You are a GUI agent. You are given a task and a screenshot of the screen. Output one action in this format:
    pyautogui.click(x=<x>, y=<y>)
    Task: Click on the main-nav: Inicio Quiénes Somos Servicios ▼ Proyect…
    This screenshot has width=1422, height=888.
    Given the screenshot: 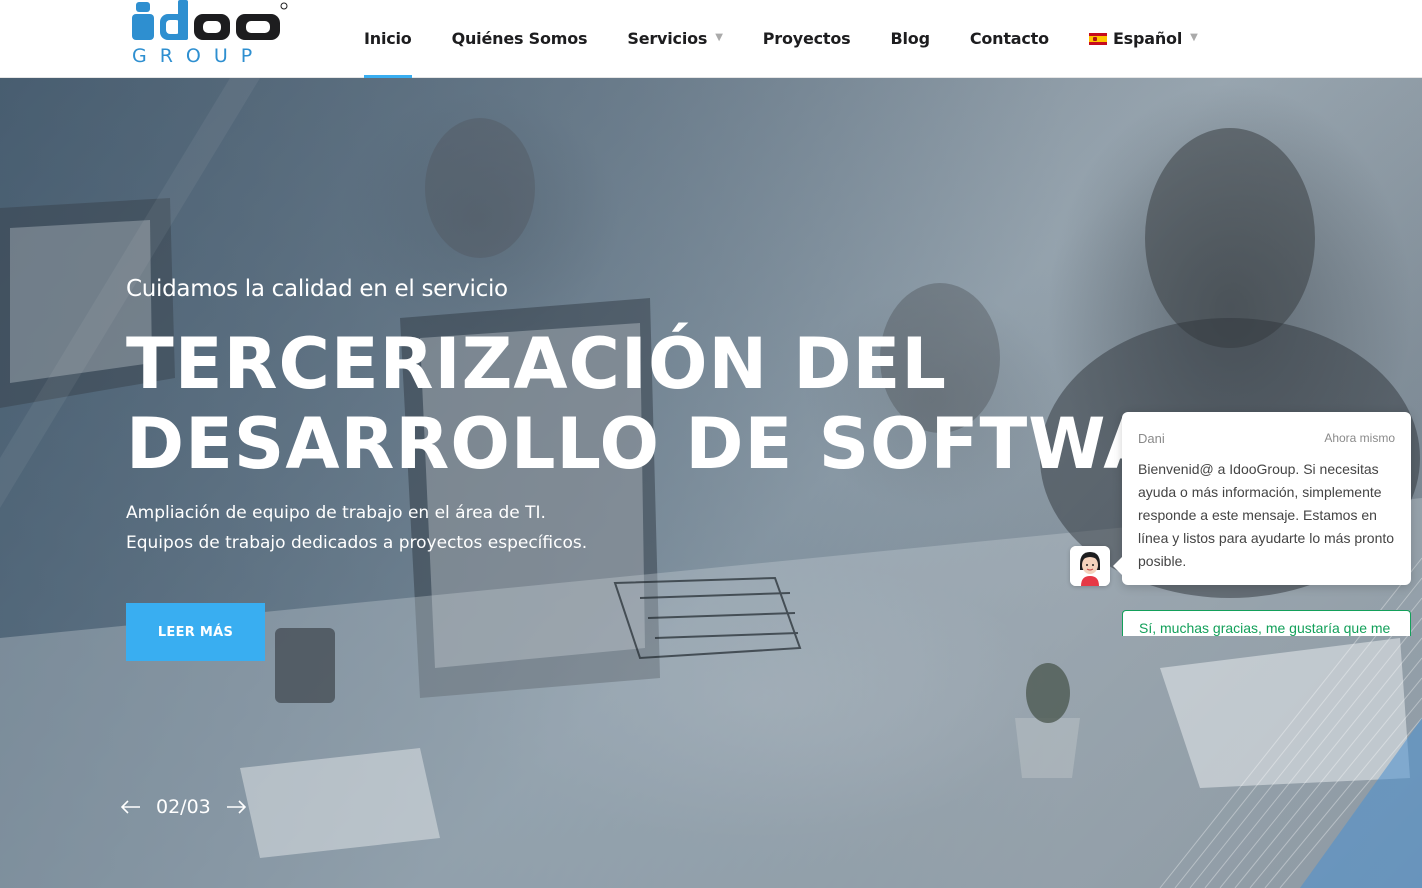 What is the action you would take?
    pyautogui.click(x=801, y=39)
    